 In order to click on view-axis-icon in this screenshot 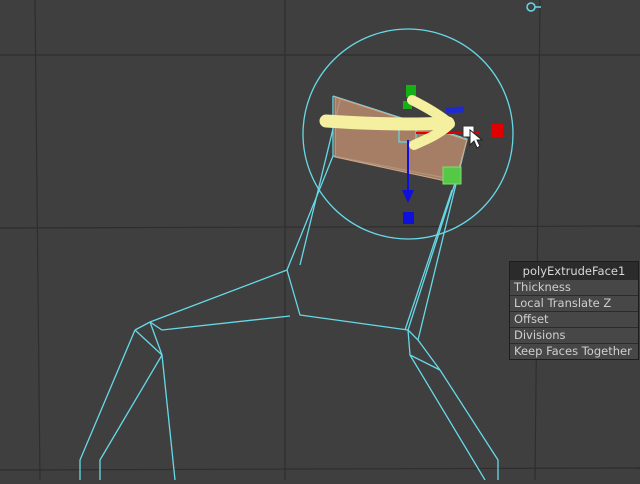, I will do `click(533, 7)`.